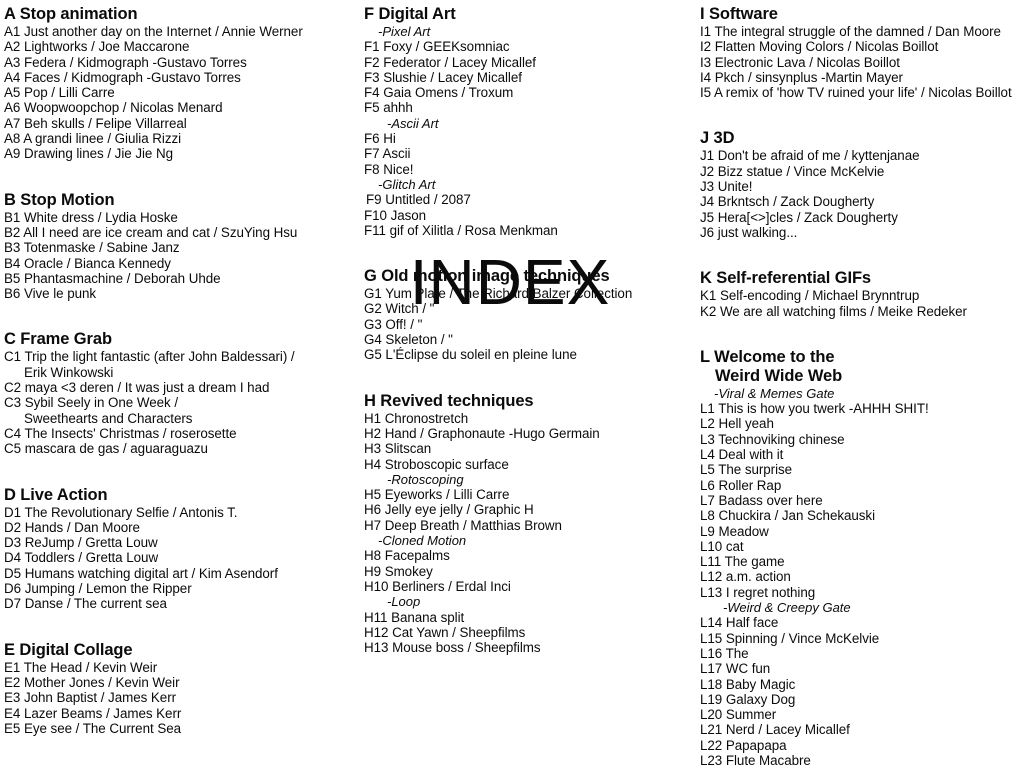 The width and height of the screenshot is (1024, 768). I want to click on index-entry: H11 Banana split, so click(414, 617).